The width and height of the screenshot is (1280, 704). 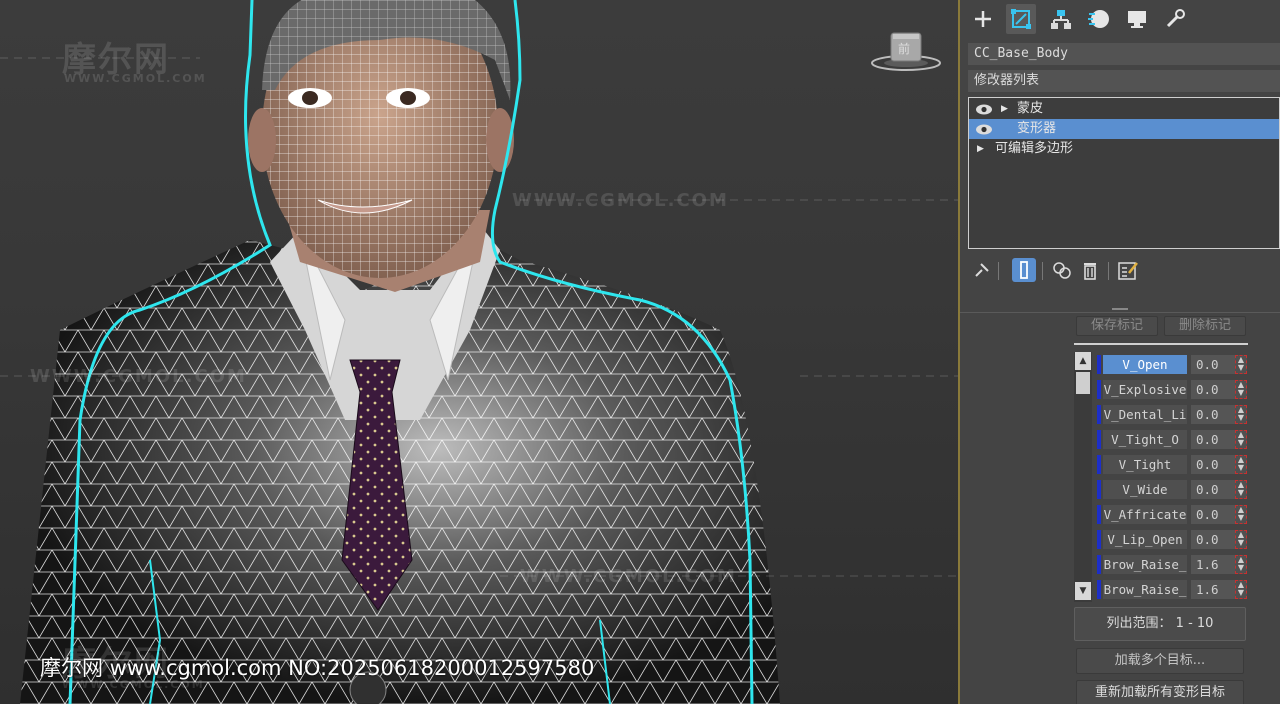 What do you see at coordinates (1034, 148) in the screenshot?
I see `modifier-label: 可编辑多边形` at bounding box center [1034, 148].